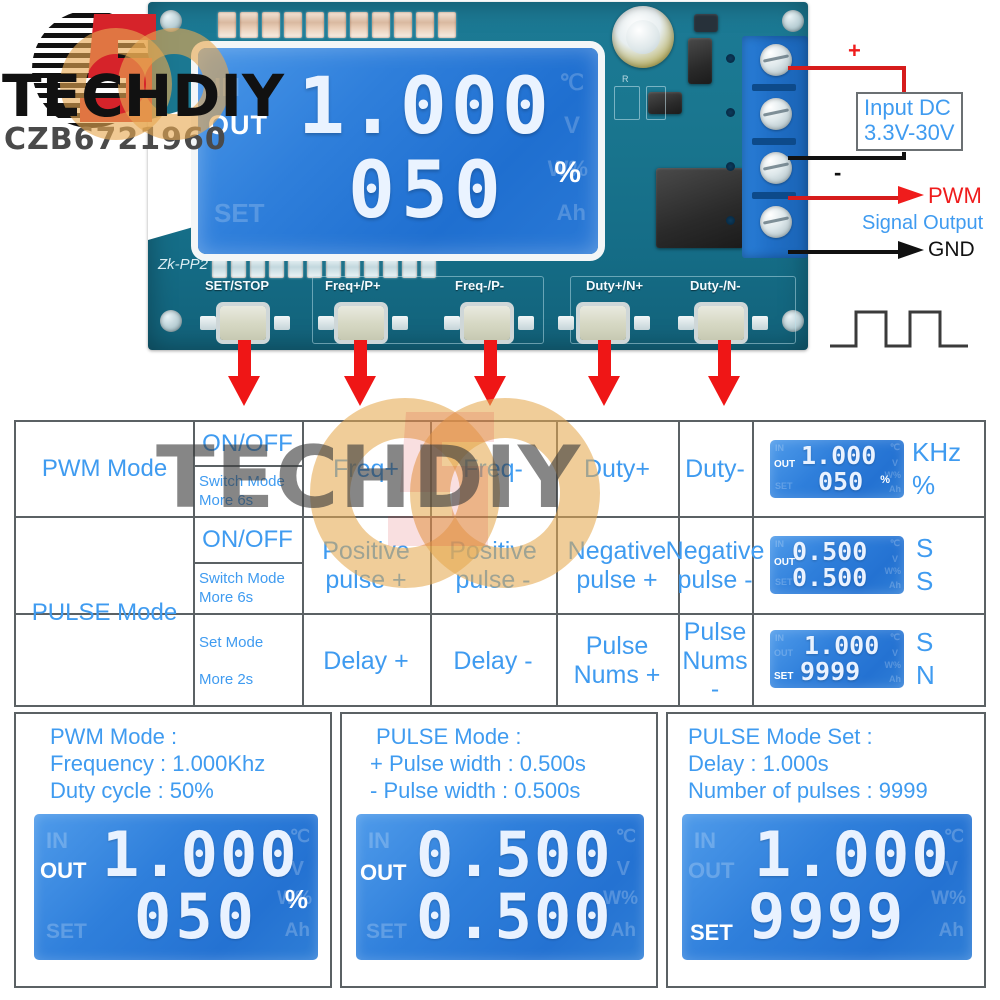 The height and width of the screenshot is (1000, 1000). I want to click on pulse-mode-mini-lcd: IN OUT SET ℃ V W% Ah 0.500 0.500, so click(837, 565).